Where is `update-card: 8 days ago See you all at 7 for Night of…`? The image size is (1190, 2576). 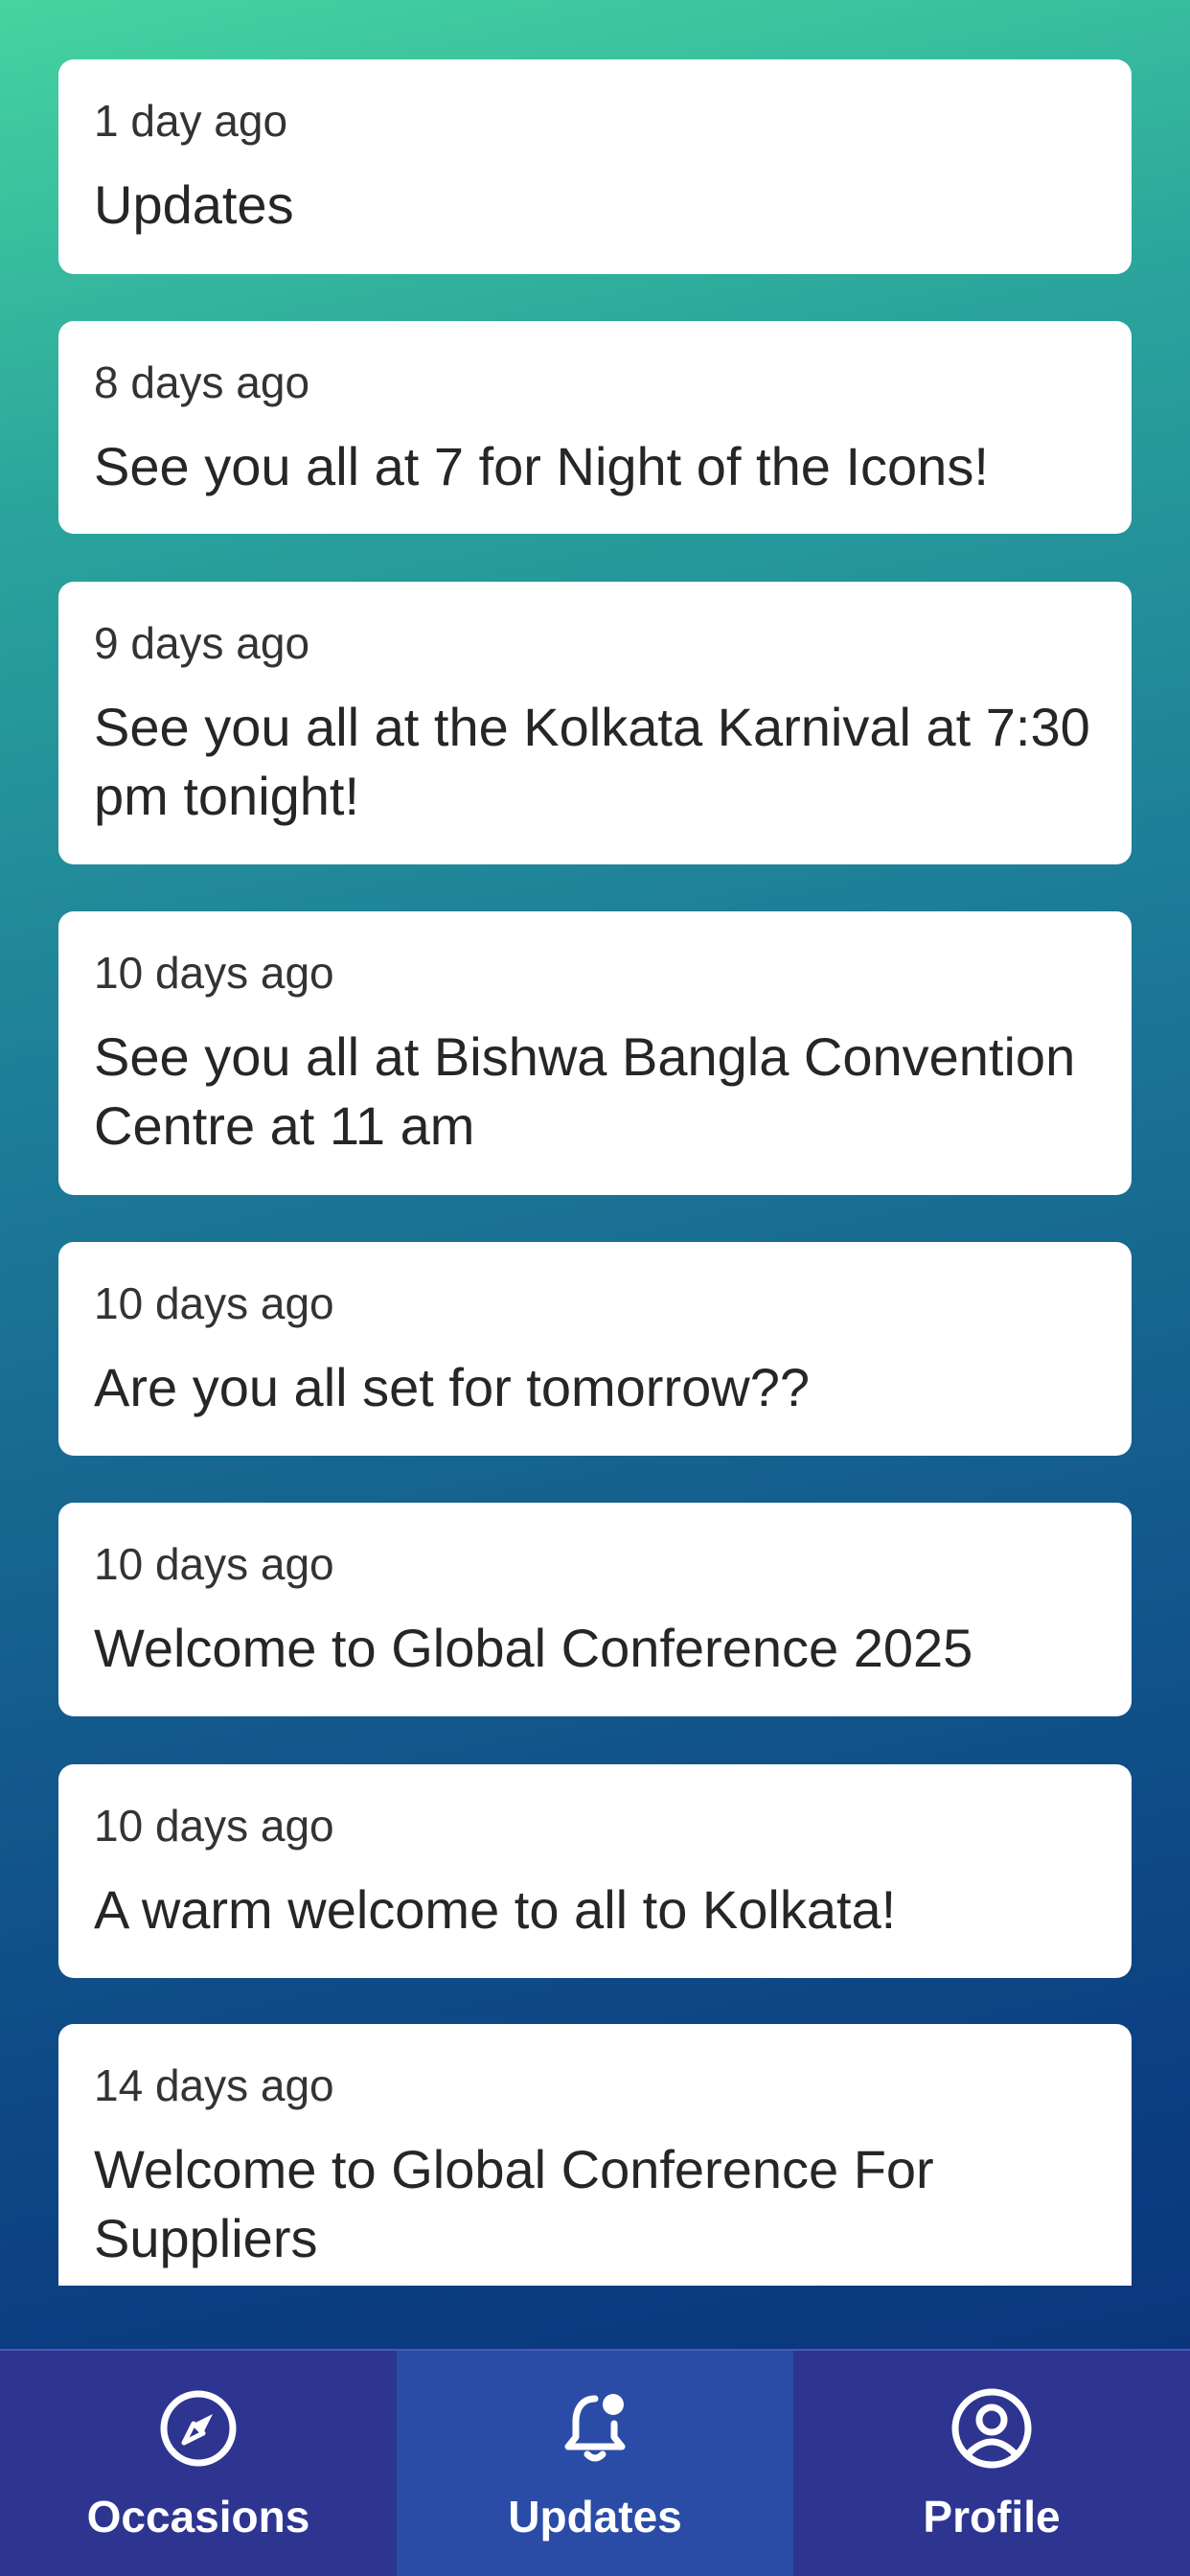
update-card: 8 days ago See you all at 7 for Night of… is located at coordinates (595, 427).